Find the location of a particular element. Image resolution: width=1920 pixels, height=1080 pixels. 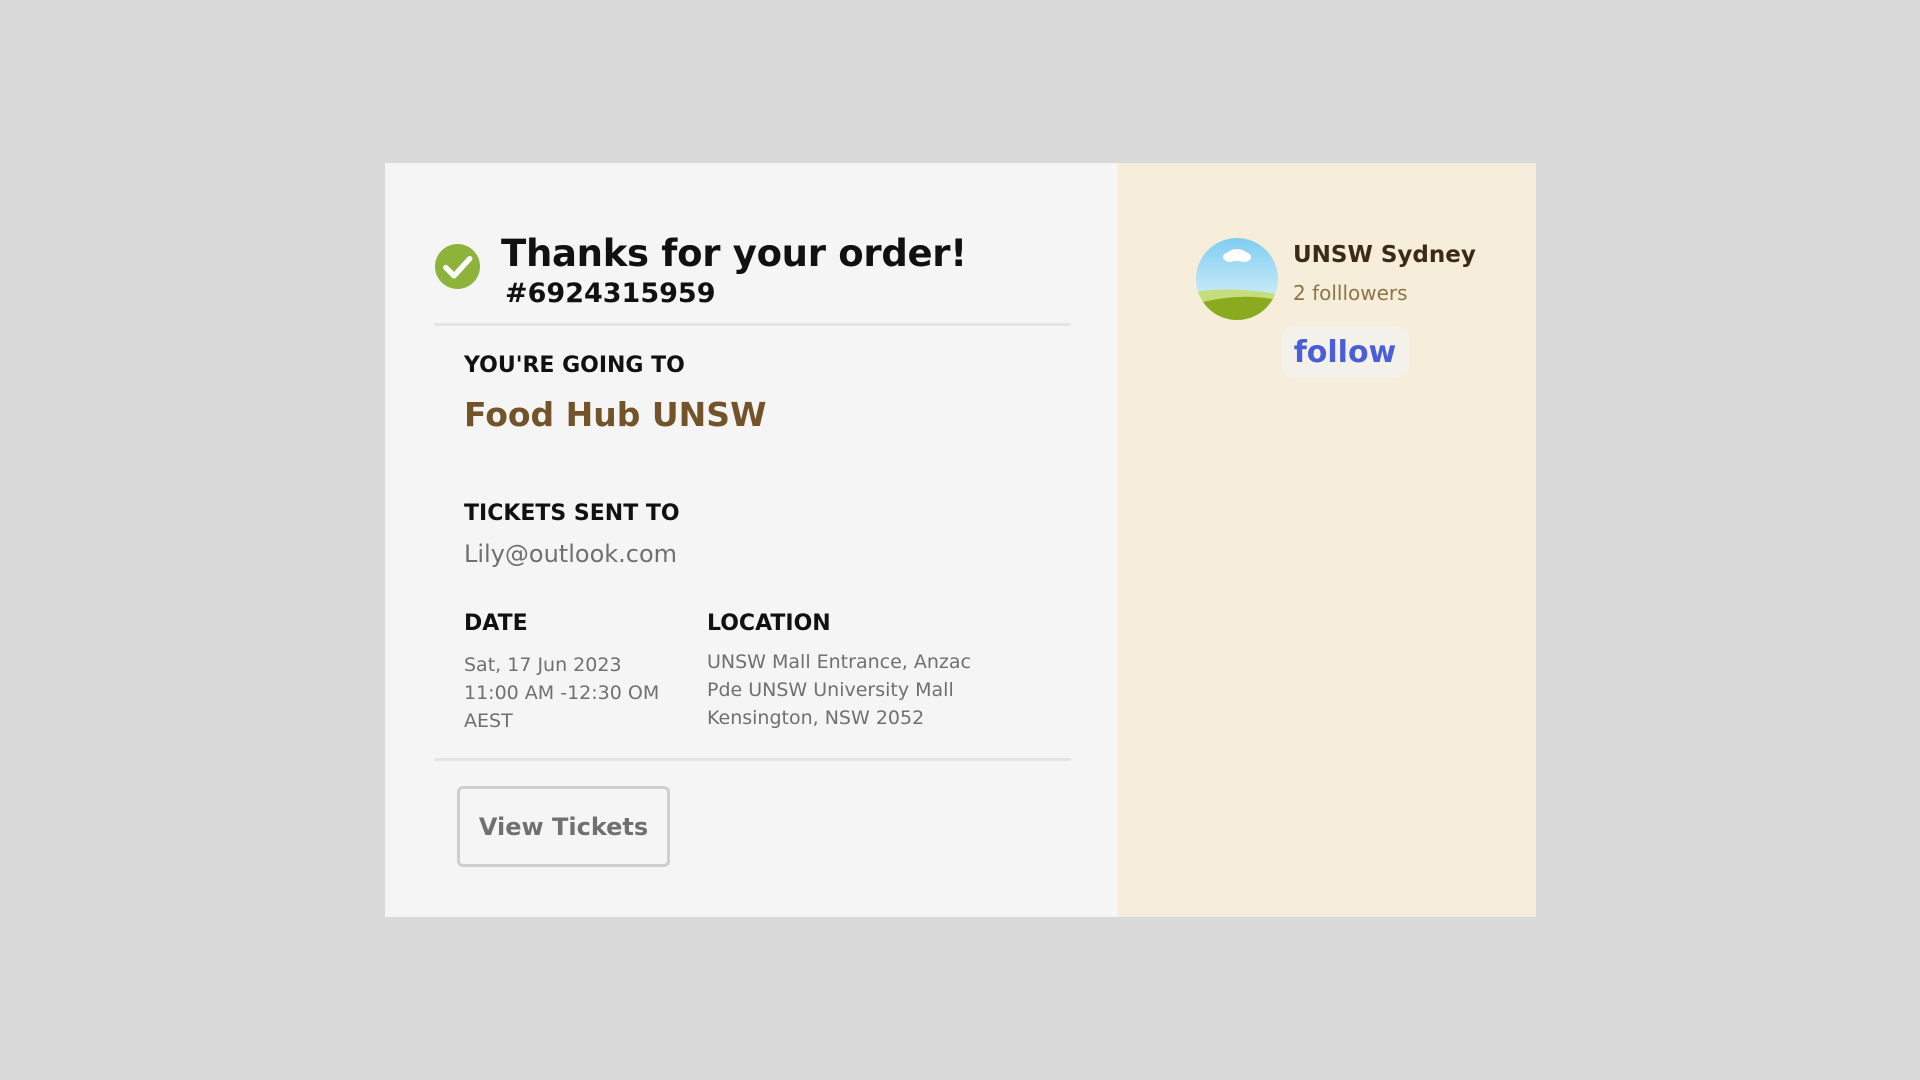

timezone-line: AEST is located at coordinates (488, 721).